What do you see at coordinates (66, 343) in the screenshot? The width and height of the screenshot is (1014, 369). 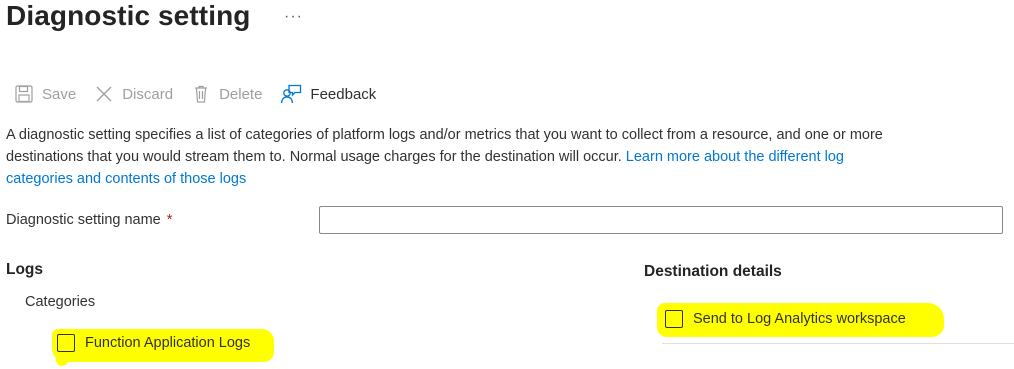 I see `function-app-logs-checkbox` at bounding box center [66, 343].